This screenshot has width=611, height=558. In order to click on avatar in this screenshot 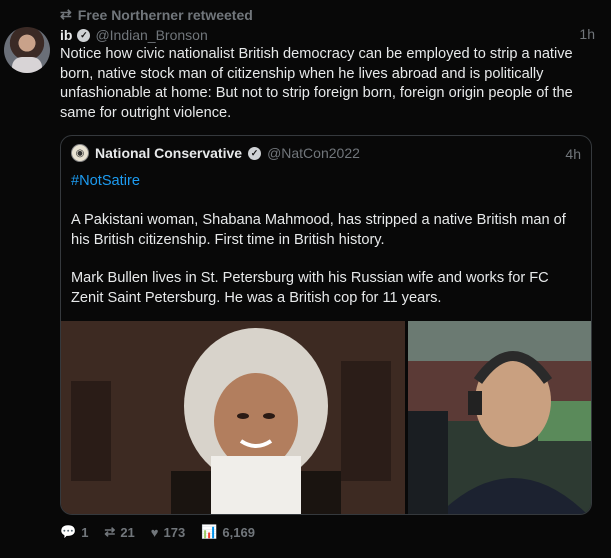, I will do `click(27, 50)`.